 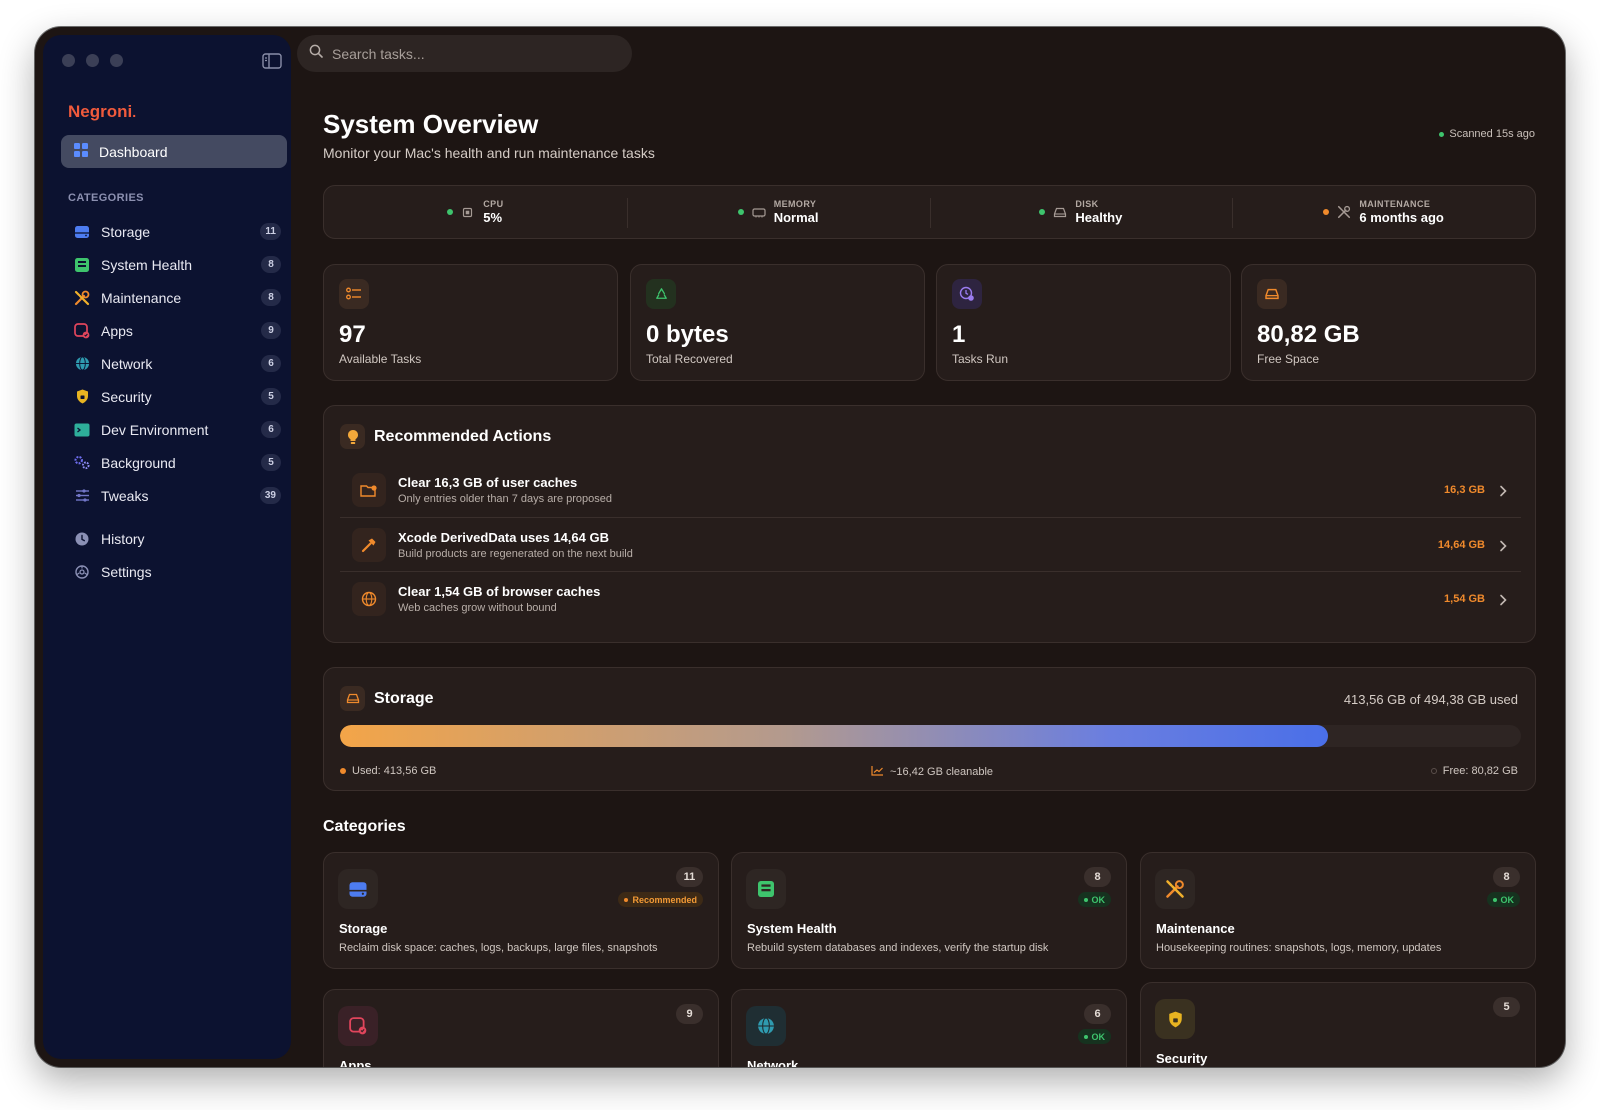 What do you see at coordinates (364, 826) in the screenshot?
I see `categories-title: Categories` at bounding box center [364, 826].